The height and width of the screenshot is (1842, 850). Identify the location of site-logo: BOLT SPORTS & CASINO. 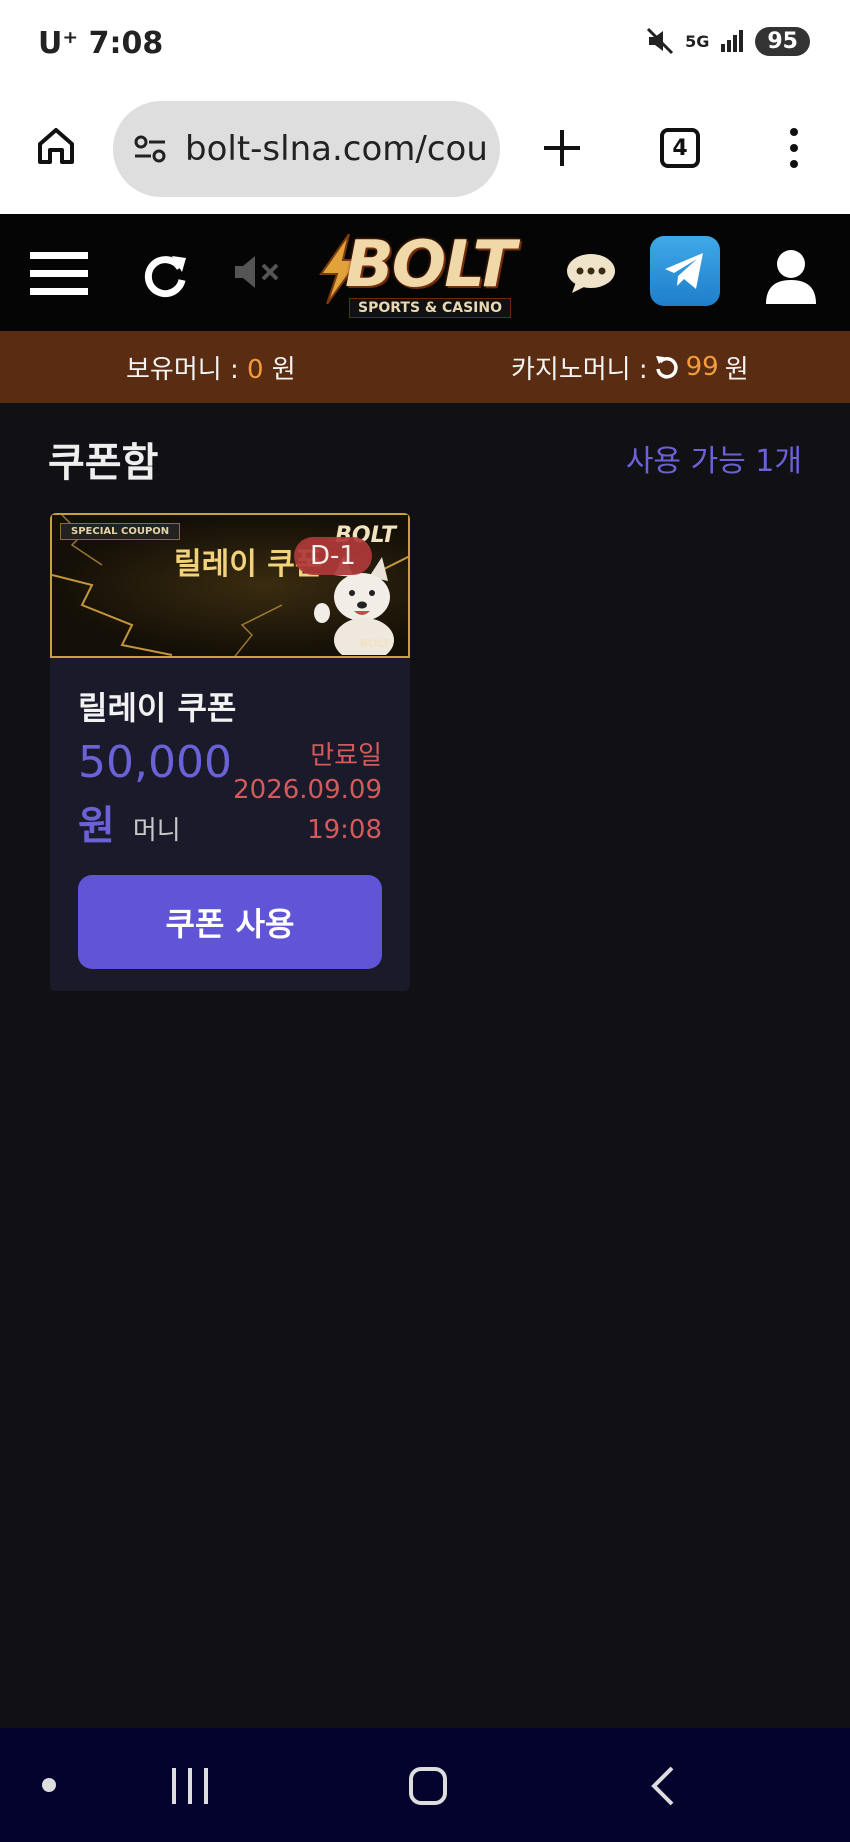
(427, 274).